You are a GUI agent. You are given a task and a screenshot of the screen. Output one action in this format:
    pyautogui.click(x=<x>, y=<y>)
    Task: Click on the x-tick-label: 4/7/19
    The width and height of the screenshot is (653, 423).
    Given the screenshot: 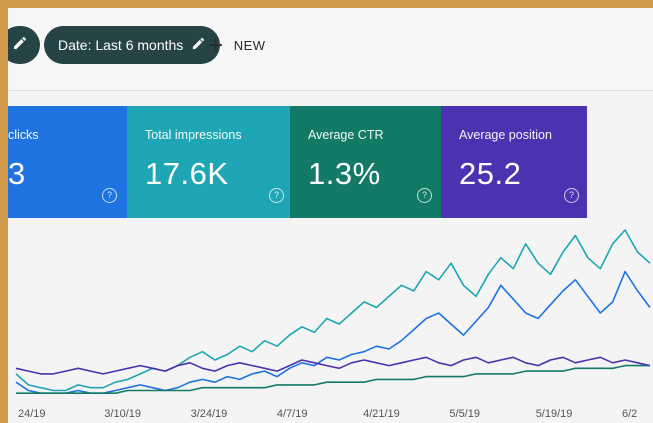 What is the action you would take?
    pyautogui.click(x=292, y=414)
    